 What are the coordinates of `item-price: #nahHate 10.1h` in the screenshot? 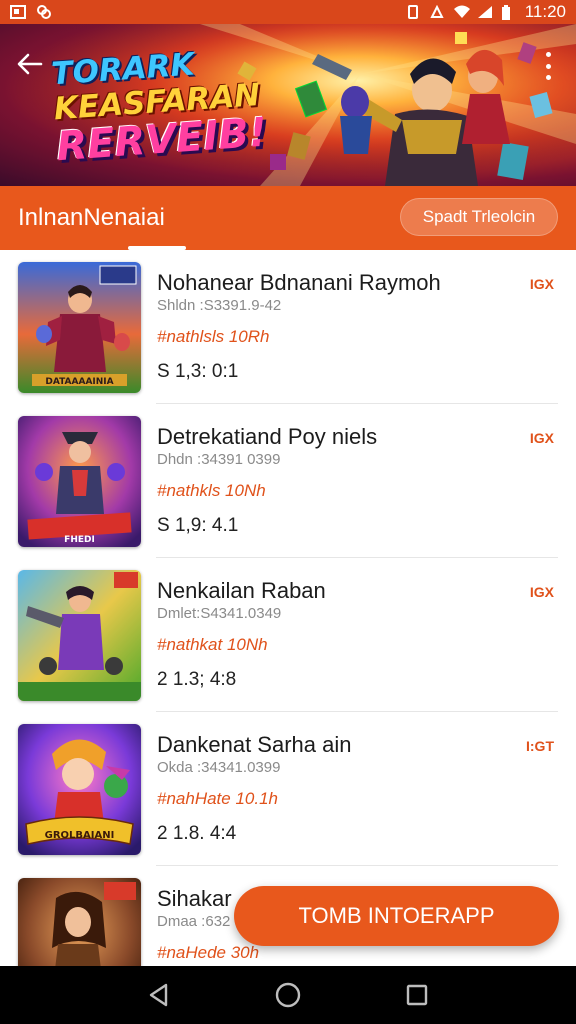 It's located at (217, 798).